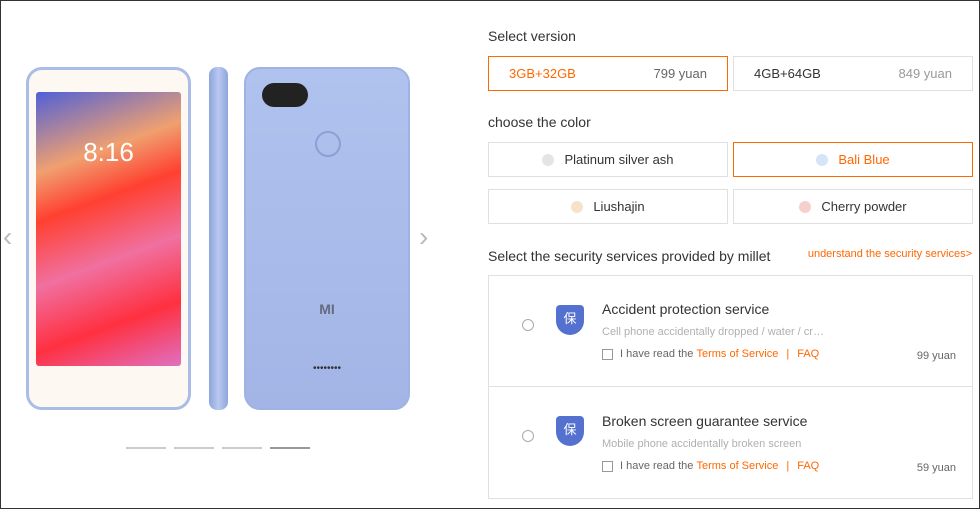 This screenshot has height=509, width=980. What do you see at coordinates (936, 356) in the screenshot?
I see `service-price: 99 yuan` at bounding box center [936, 356].